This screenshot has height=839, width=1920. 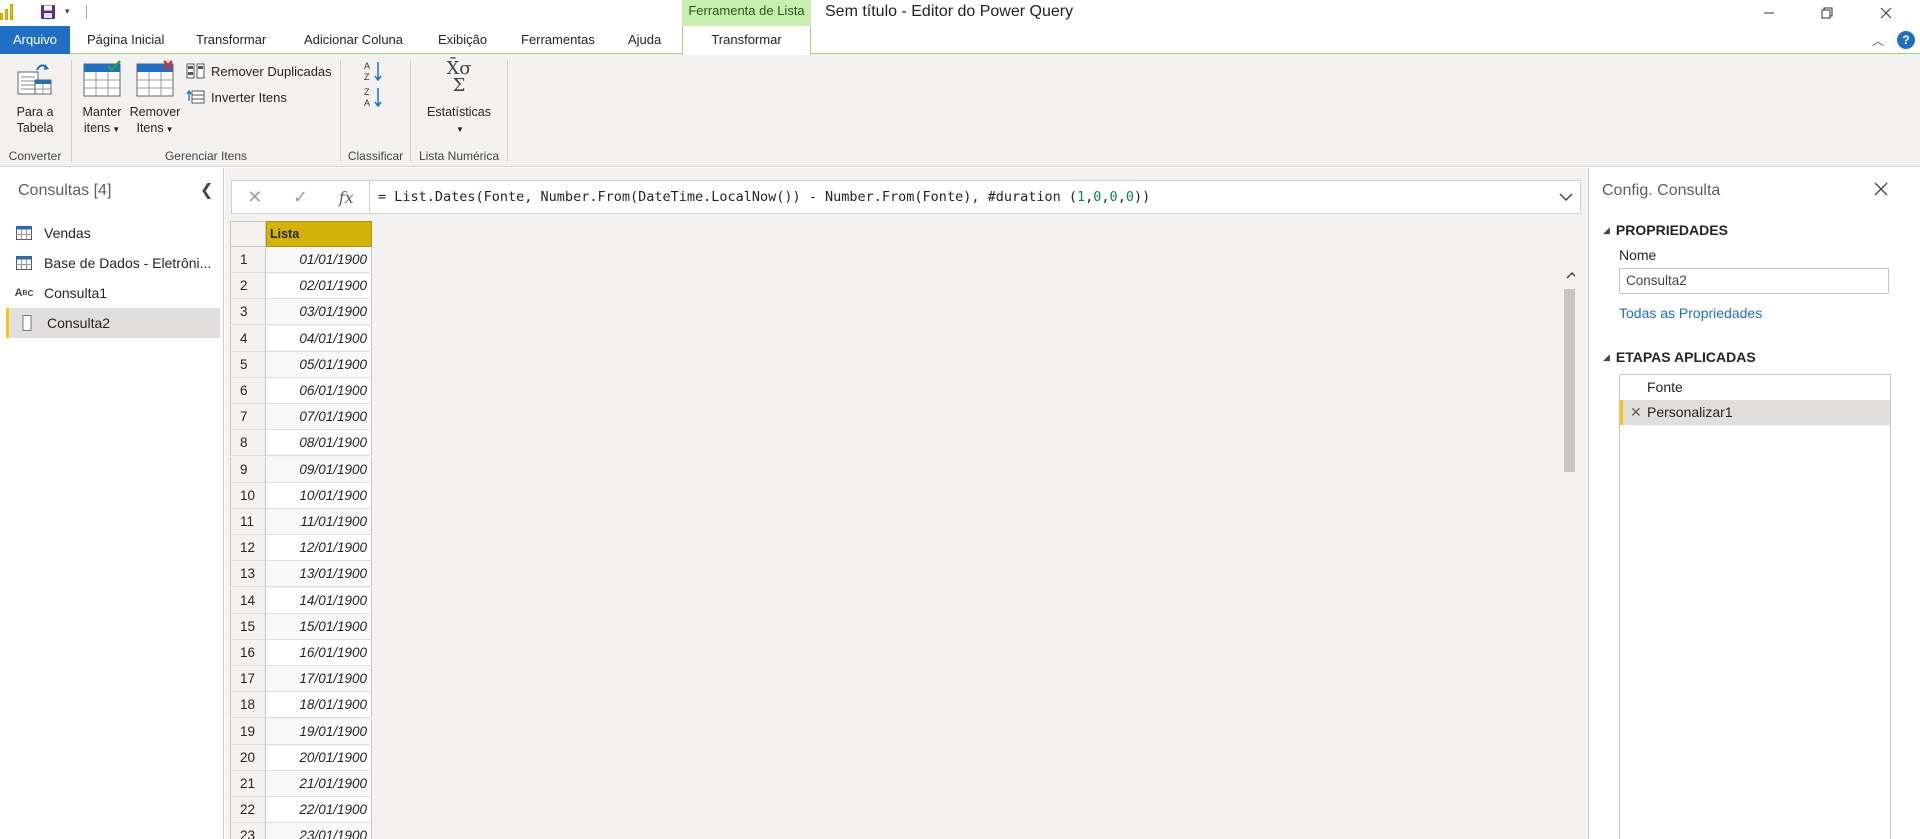 What do you see at coordinates (113, 233) in the screenshot?
I see `query-item-vendas: Vendas` at bounding box center [113, 233].